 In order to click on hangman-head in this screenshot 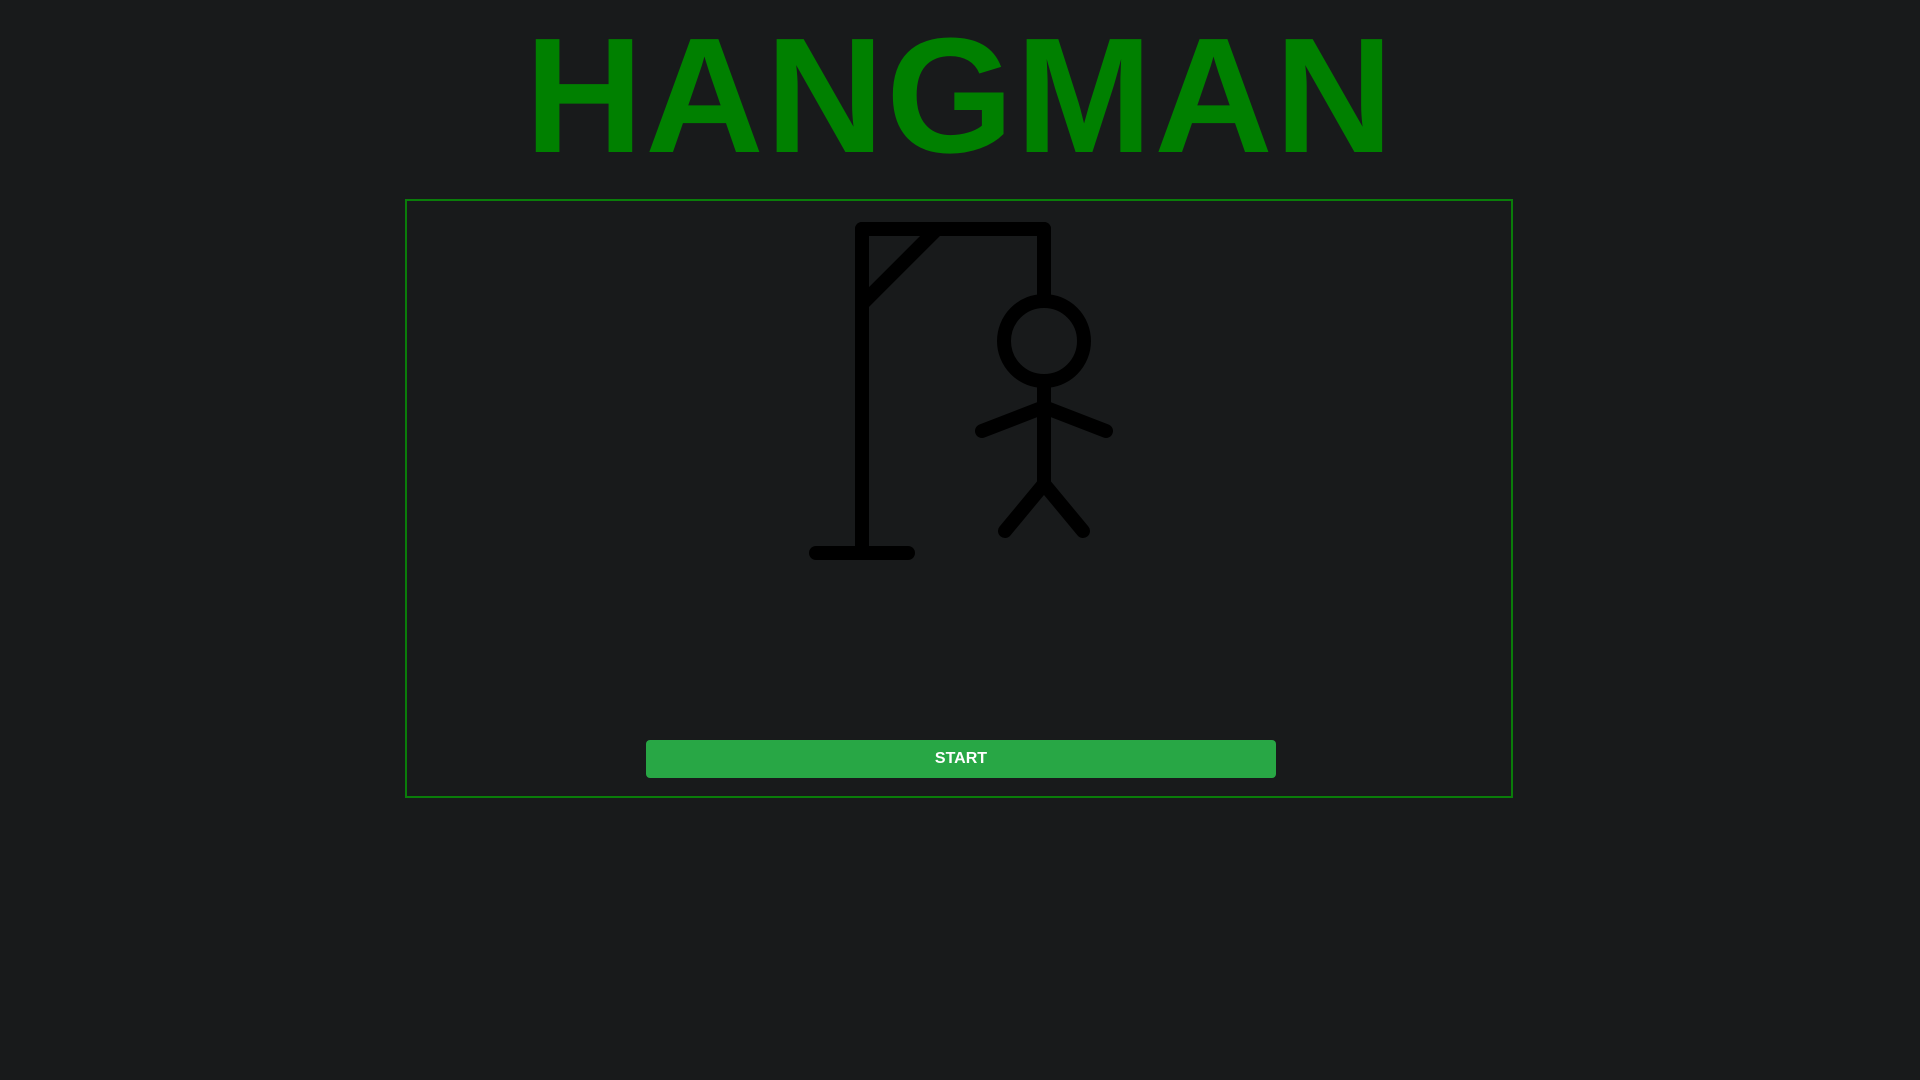, I will do `click(1044, 341)`.